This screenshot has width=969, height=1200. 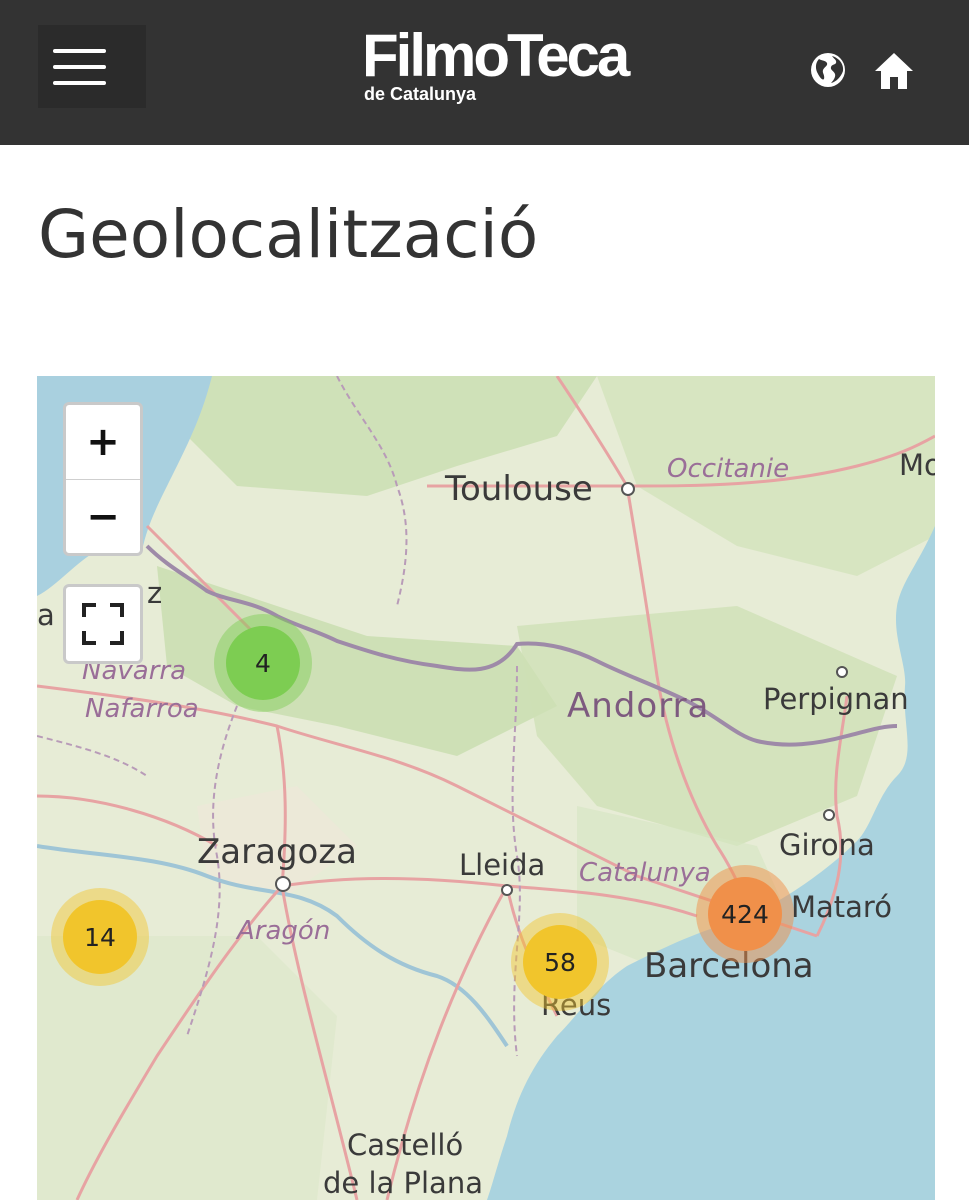 I want to click on language-button, so click(x=828, y=70).